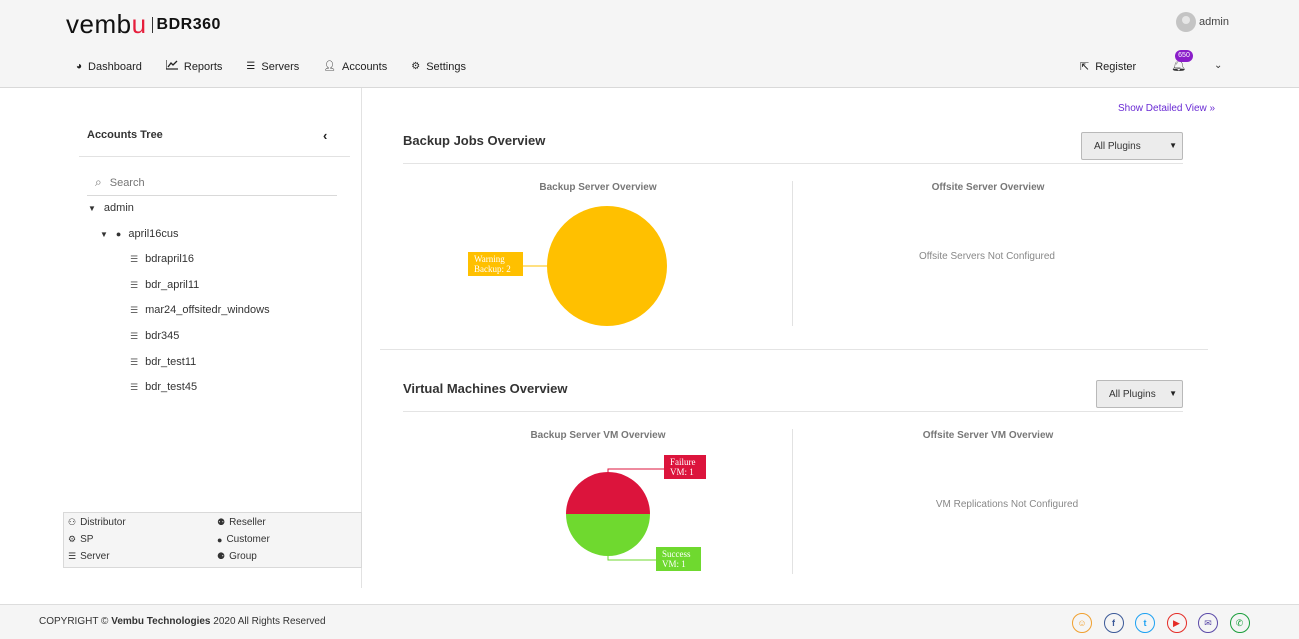 This screenshot has width=1299, height=639. What do you see at coordinates (1208, 623) in the screenshot?
I see `email-icon: ✉` at bounding box center [1208, 623].